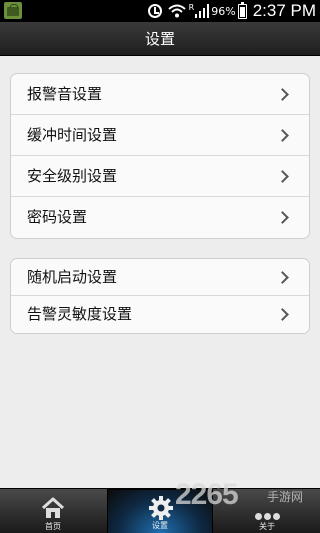 This screenshot has height=533, width=320. Describe the element at coordinates (223, 11) in the screenshot. I see `battery-percent: 96%` at that location.